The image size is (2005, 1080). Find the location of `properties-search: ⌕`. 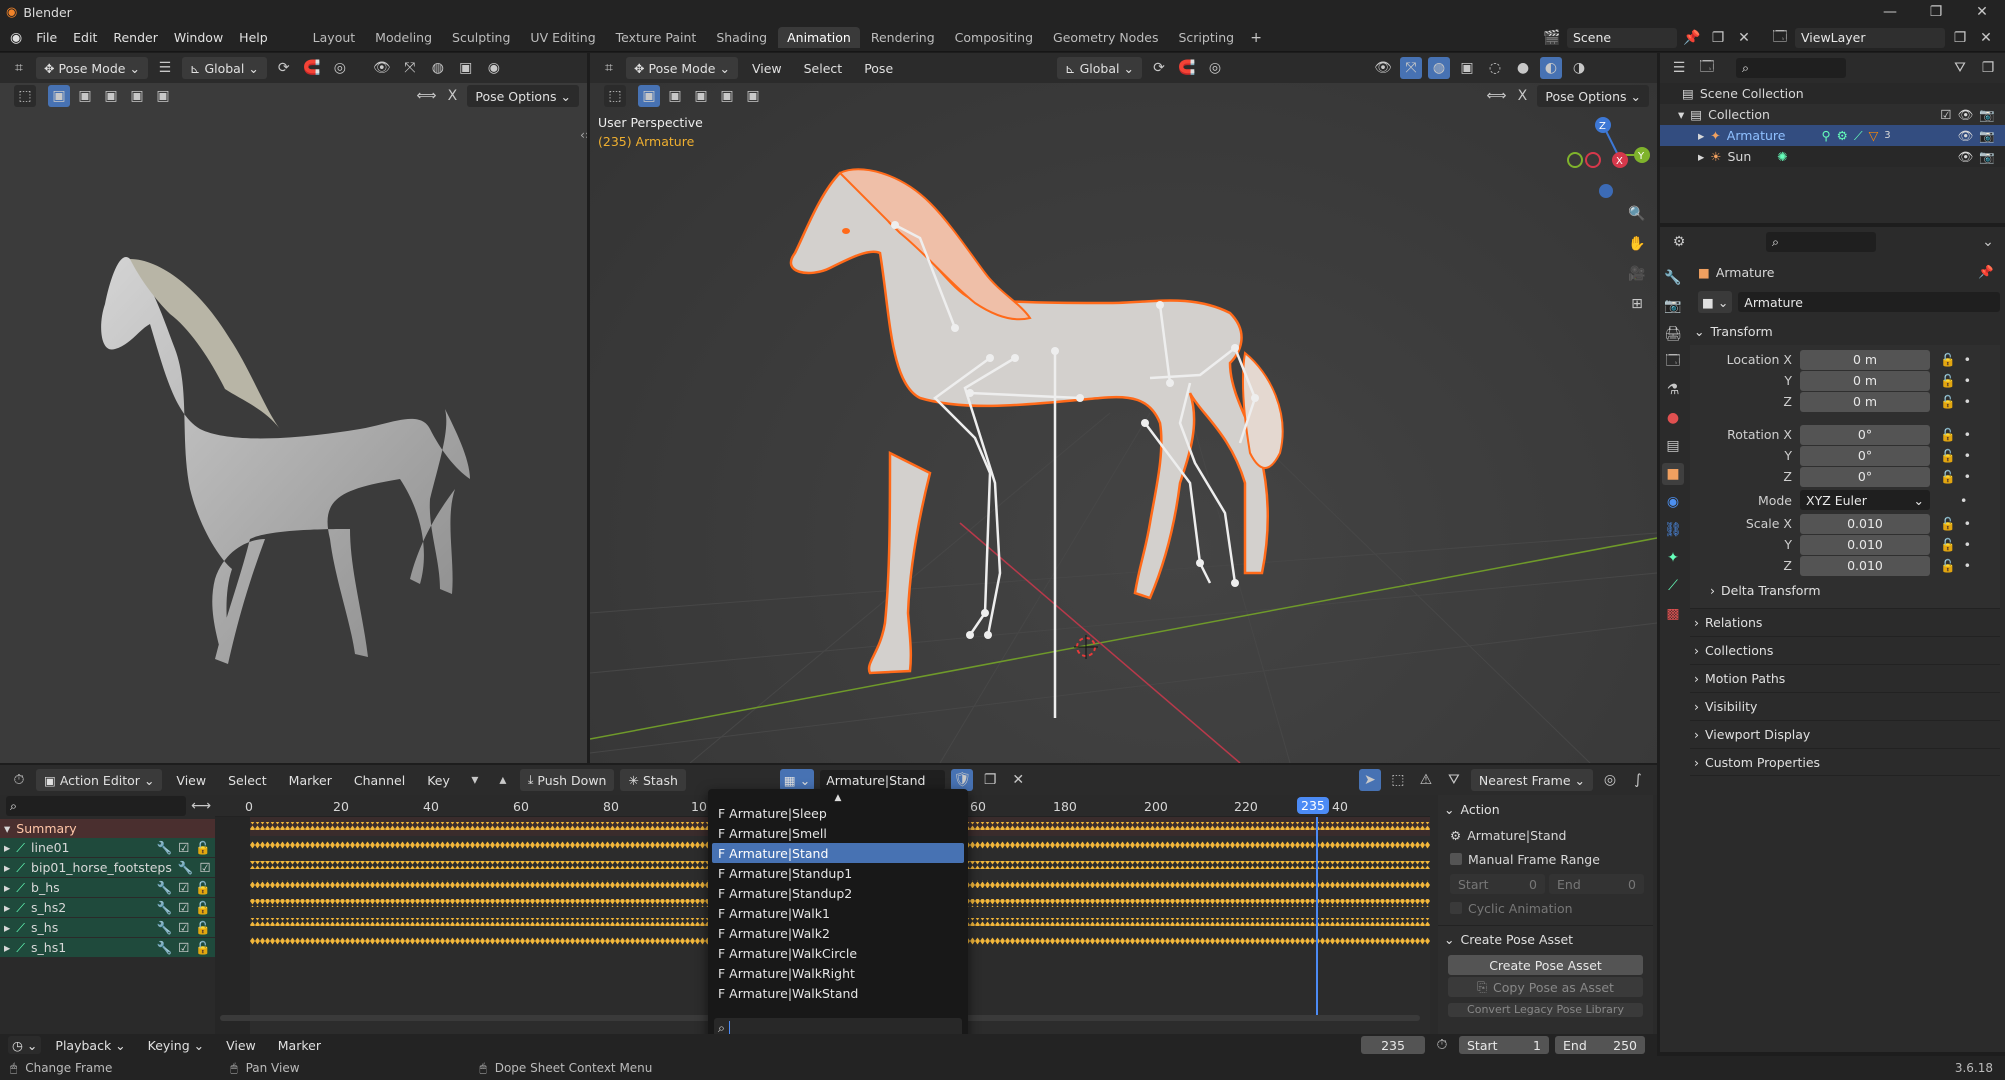

properties-search: ⌕ is located at coordinates (1821, 242).